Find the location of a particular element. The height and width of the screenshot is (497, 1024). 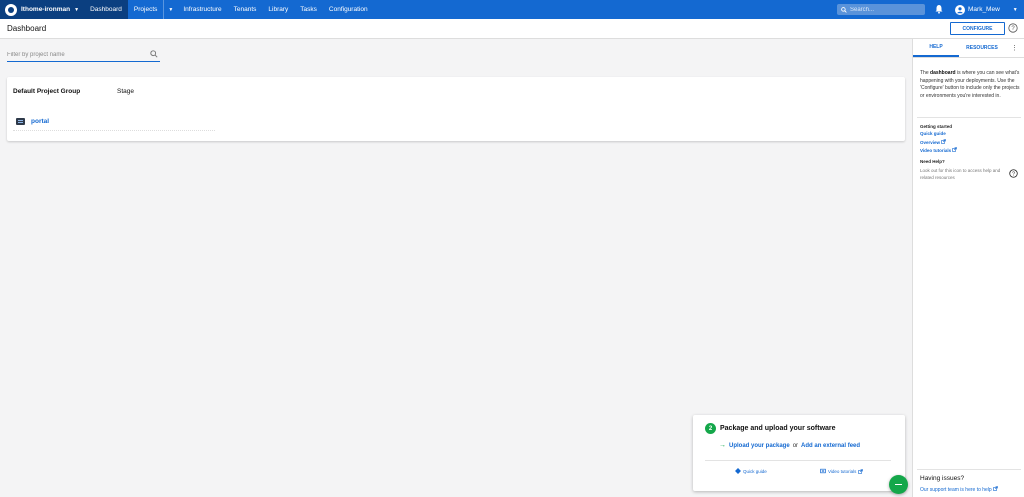

global-search is located at coordinates (881, 9).